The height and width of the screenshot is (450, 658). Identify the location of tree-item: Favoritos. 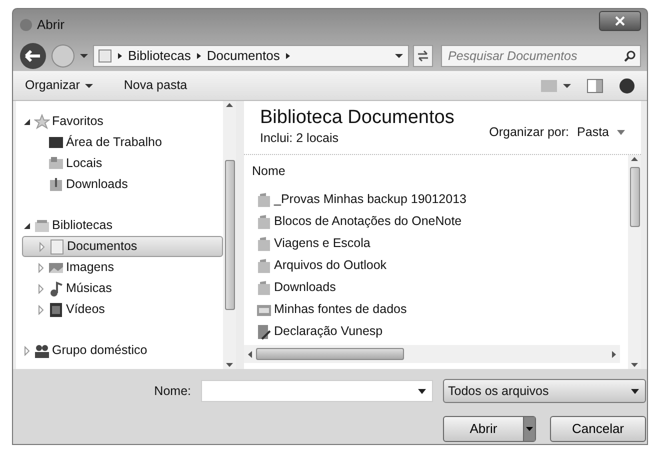
(122, 121).